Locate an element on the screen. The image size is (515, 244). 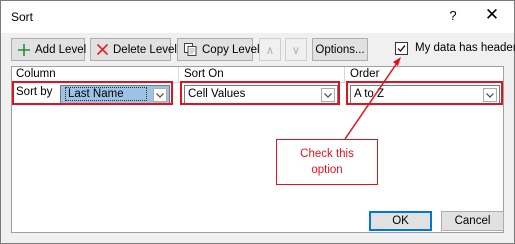
callout-line-2: option is located at coordinates (327, 170).